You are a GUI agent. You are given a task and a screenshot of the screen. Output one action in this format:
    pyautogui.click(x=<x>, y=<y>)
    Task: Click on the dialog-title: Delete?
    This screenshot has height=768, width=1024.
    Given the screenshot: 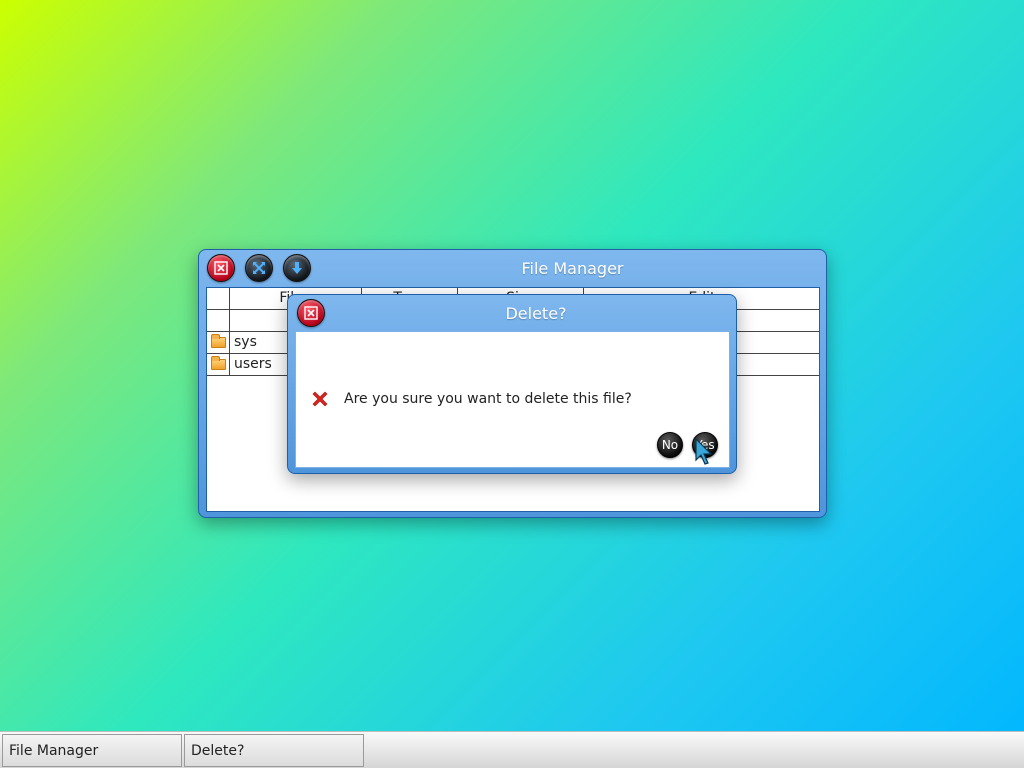 What is the action you would take?
    pyautogui.click(x=536, y=313)
    